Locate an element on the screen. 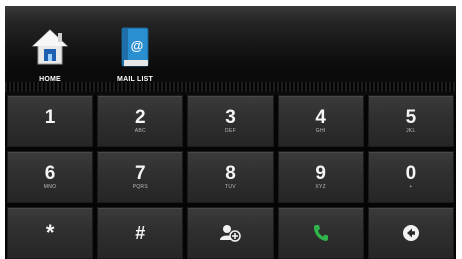  key-digit: 3 is located at coordinates (230, 117).